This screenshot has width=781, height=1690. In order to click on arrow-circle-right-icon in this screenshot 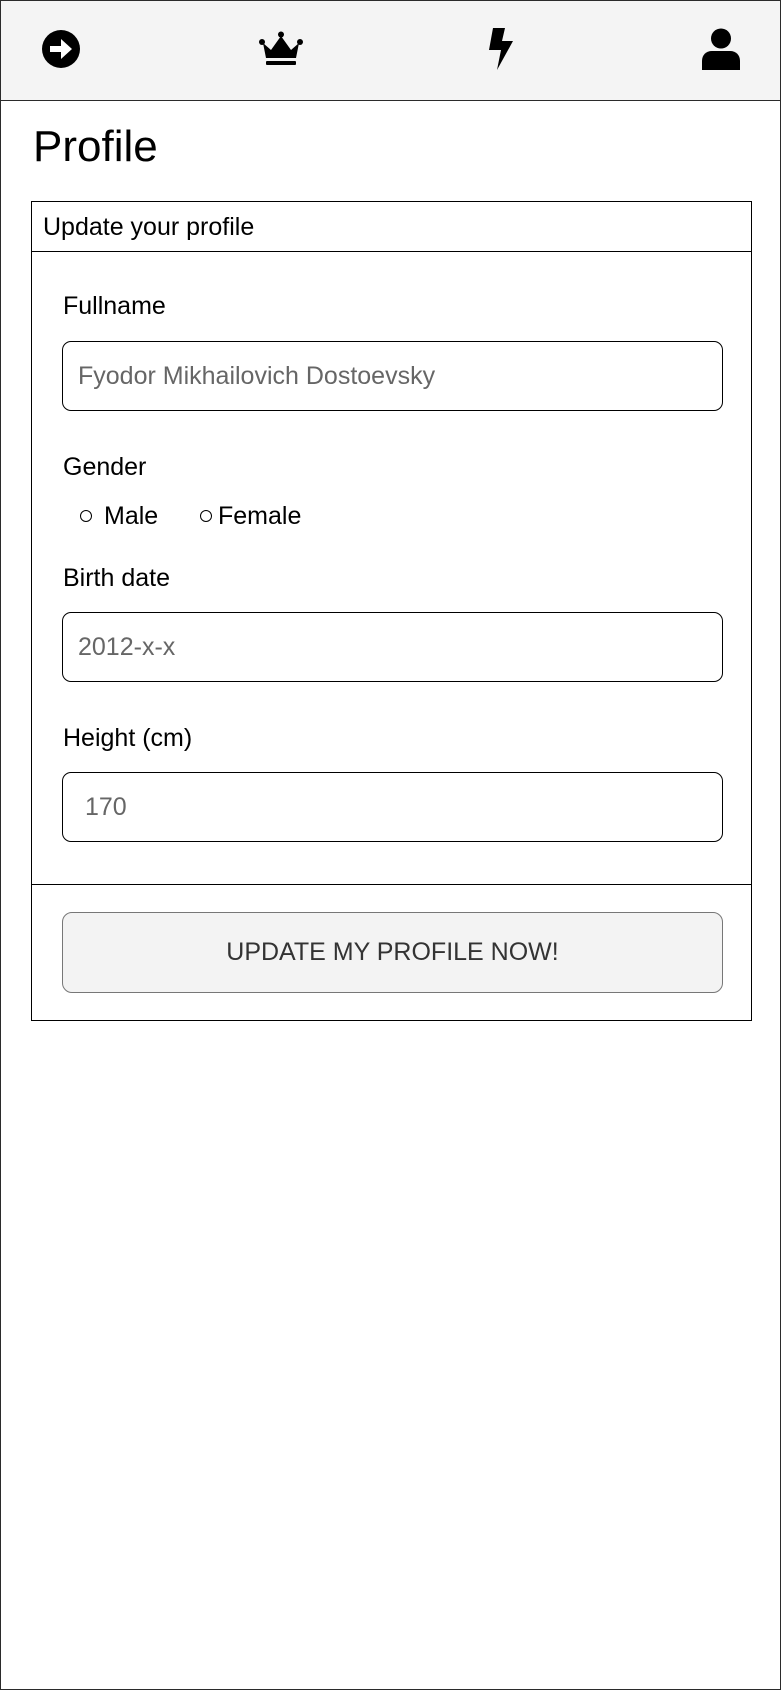, I will do `click(61, 49)`.